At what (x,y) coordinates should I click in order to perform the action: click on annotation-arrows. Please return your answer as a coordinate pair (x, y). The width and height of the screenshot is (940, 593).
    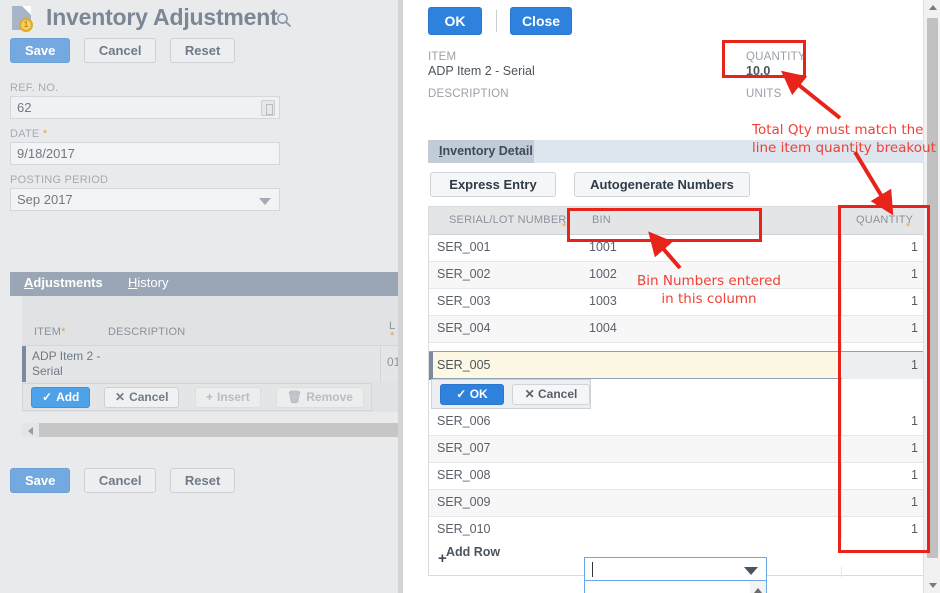
    Looking at the image, I should click on (771, 170).